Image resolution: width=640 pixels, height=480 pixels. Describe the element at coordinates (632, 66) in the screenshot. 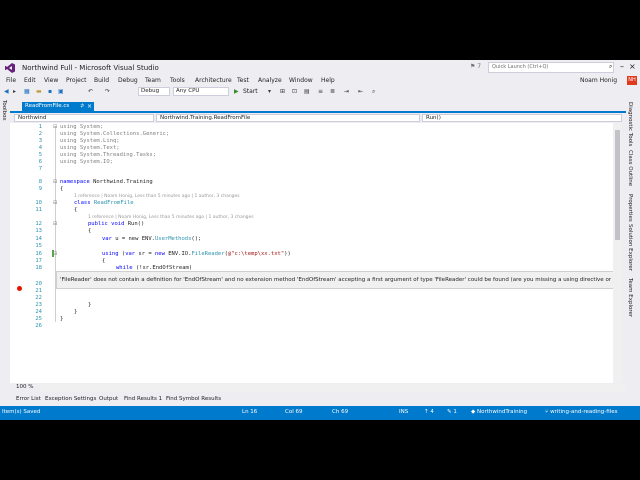

I see `close-button: ×` at that location.